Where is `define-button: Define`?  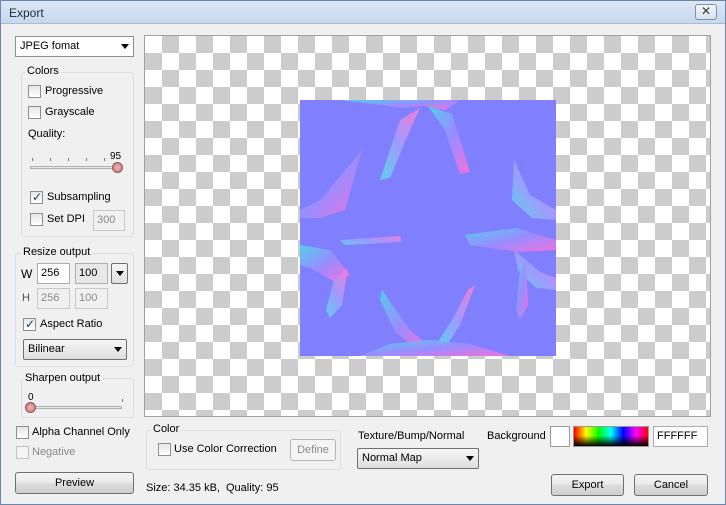 define-button: Define is located at coordinates (313, 450).